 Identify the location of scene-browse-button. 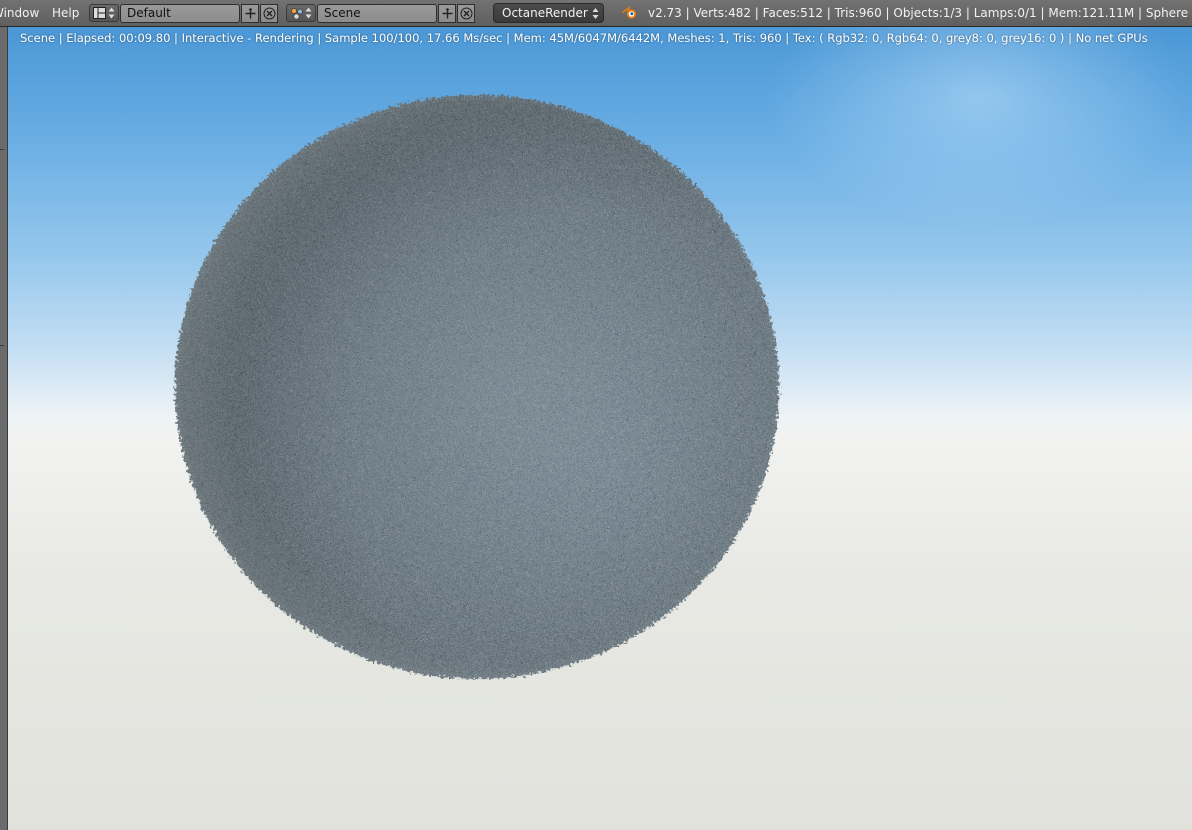
(301, 13).